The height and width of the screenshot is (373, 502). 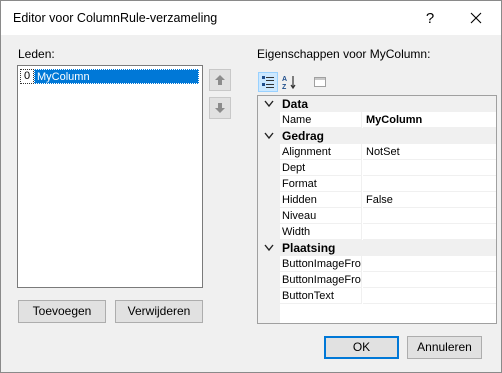 I want to click on svg-text: Z, so click(x=284, y=87).